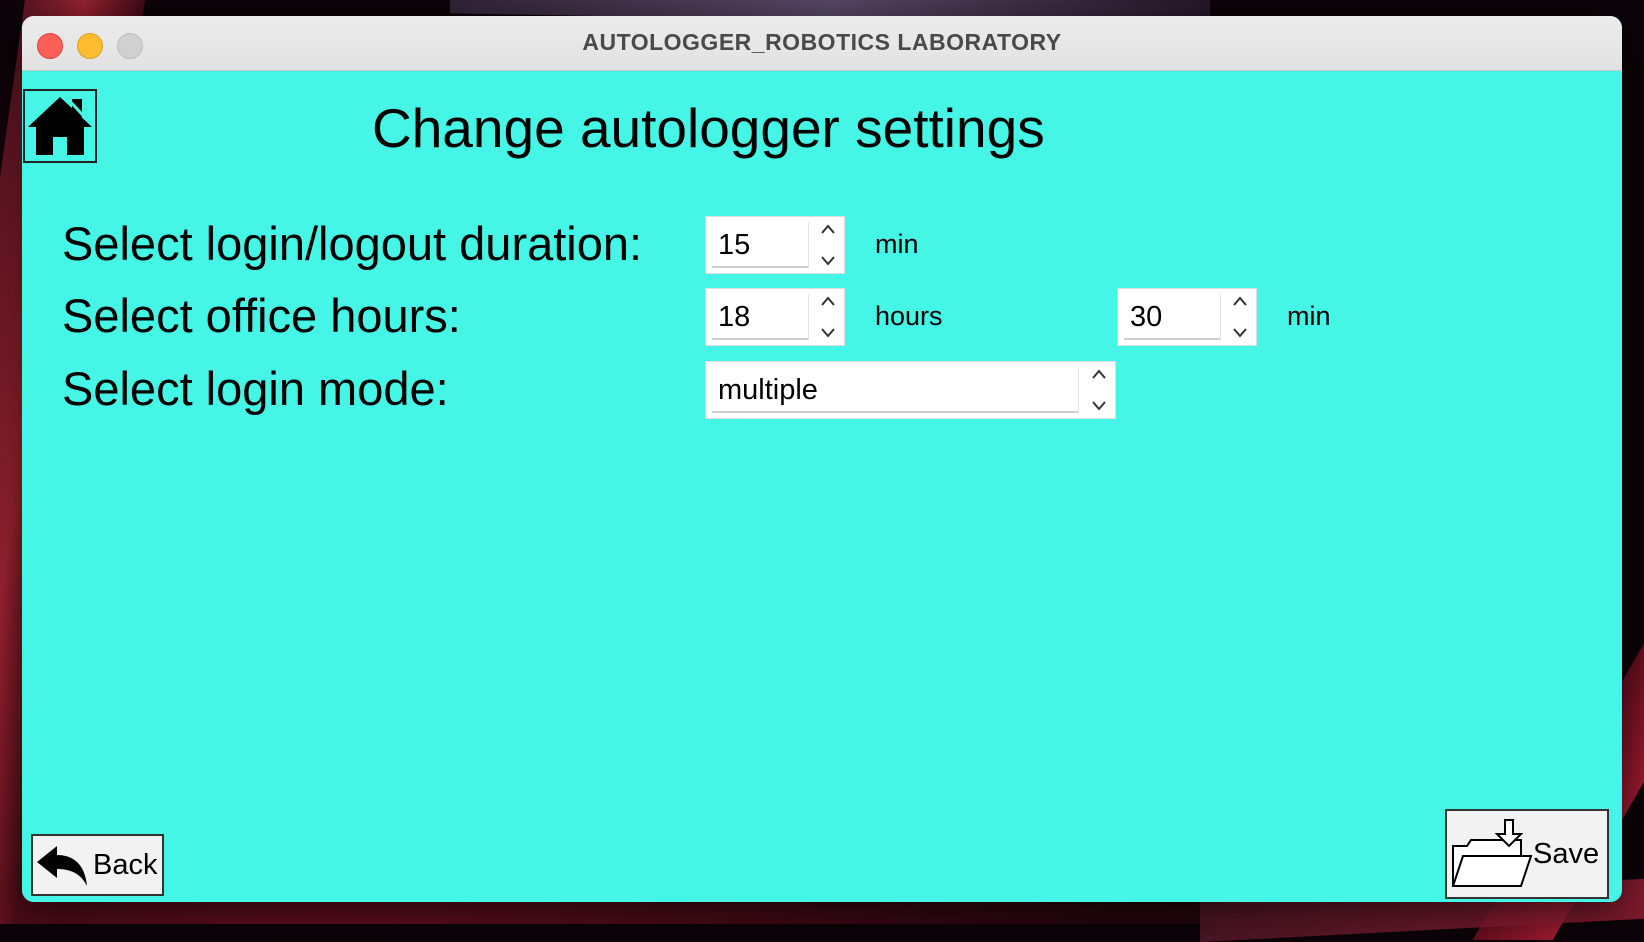  What do you see at coordinates (62, 866) in the screenshot?
I see `back-arrow-icon` at bounding box center [62, 866].